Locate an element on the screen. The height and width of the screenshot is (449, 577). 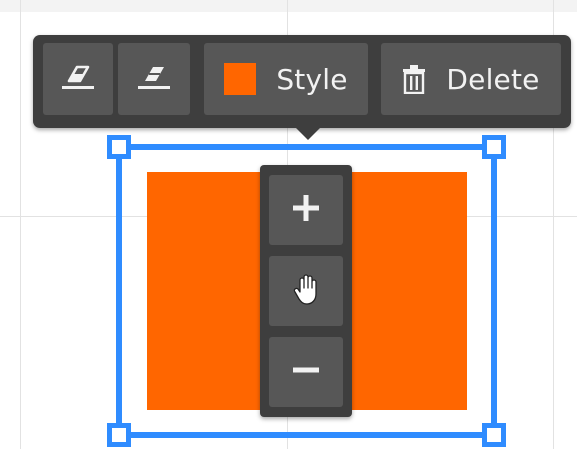
selection-border-bottom is located at coordinates (306, 435).